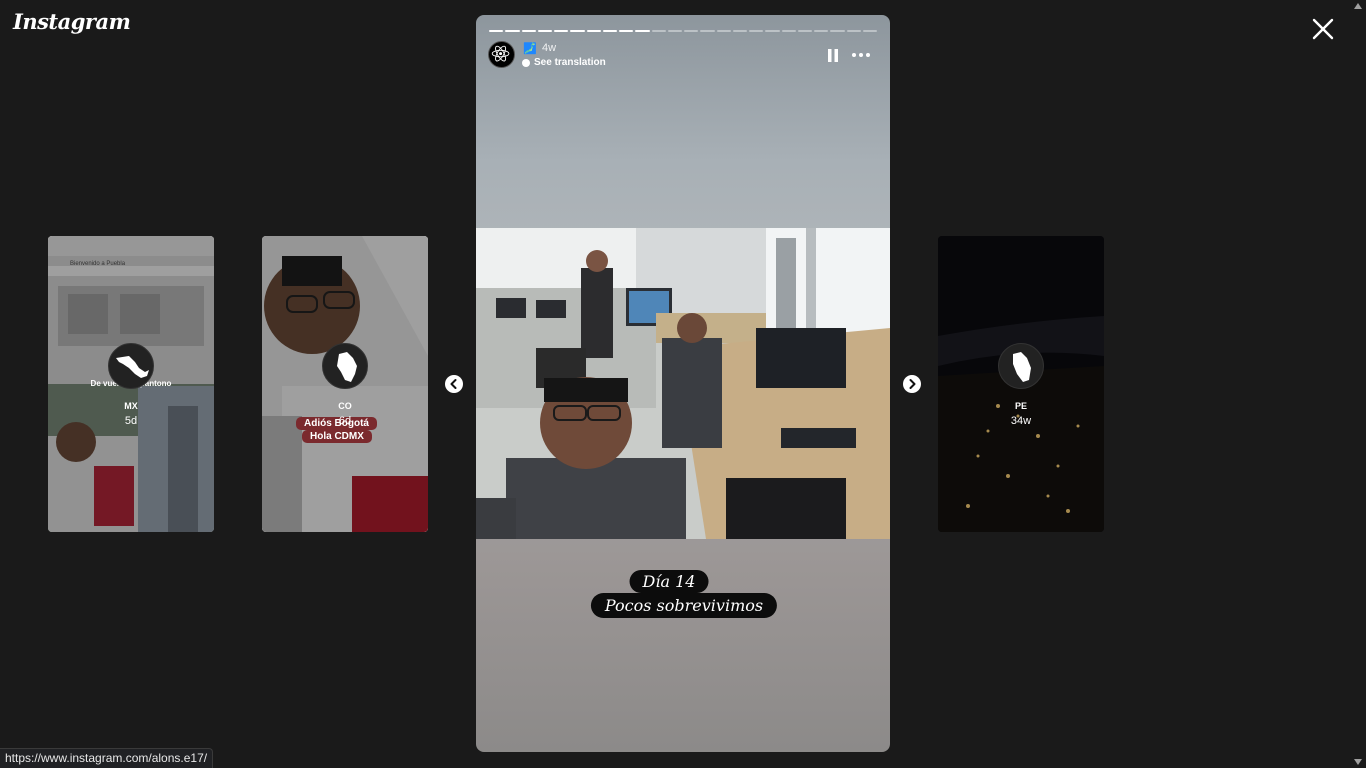  I want to click on story-flag-icon: 🗾, so click(530, 49).